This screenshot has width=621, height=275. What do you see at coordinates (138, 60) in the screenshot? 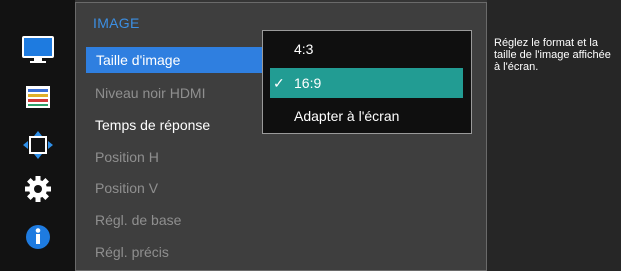
I see `menu-item-label: Taille d'image` at bounding box center [138, 60].